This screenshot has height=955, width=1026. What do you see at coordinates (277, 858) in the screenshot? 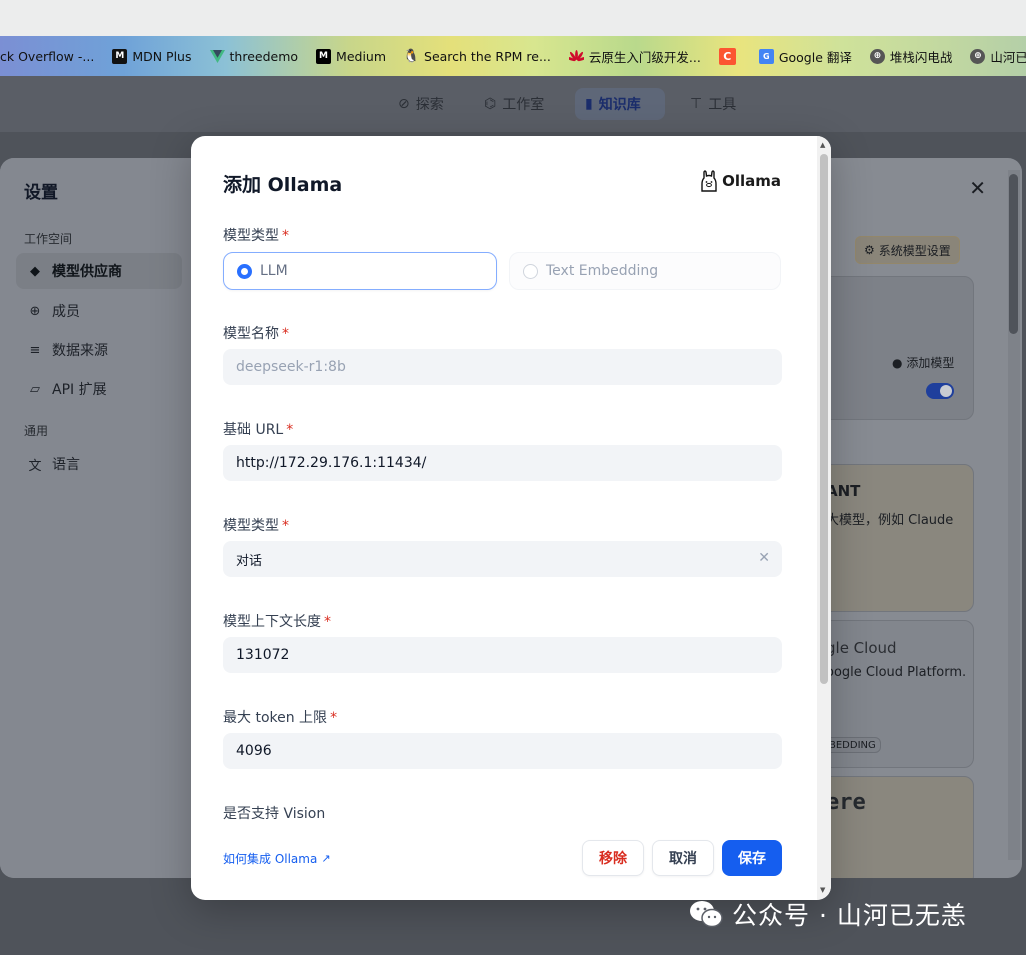
I see `ollama-help-link: 如何集成 Ollama ↗` at bounding box center [277, 858].